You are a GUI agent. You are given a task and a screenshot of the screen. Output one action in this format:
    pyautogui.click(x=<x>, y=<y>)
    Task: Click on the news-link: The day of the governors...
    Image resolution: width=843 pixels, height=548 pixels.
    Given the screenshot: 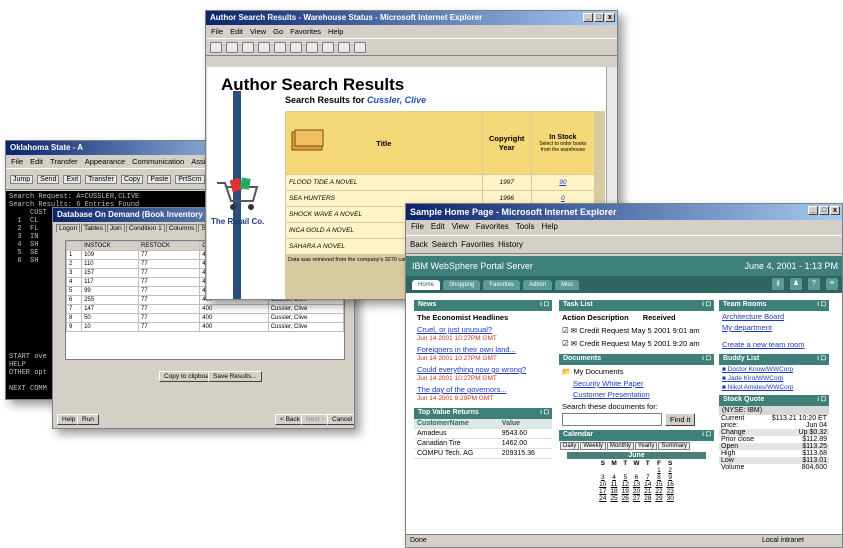 What is the action you would take?
    pyautogui.click(x=483, y=389)
    